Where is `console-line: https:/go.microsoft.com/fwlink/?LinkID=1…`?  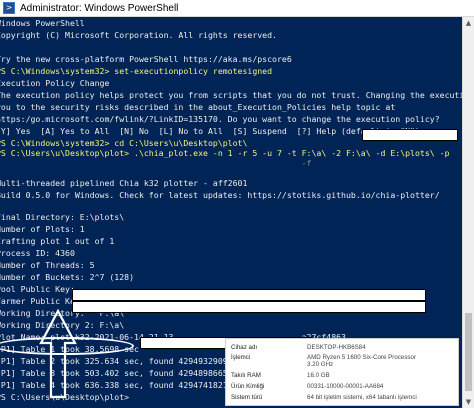
console-line: https:/go.microsoft.com/fwlink/?LinkID=1… is located at coordinates (220, 119).